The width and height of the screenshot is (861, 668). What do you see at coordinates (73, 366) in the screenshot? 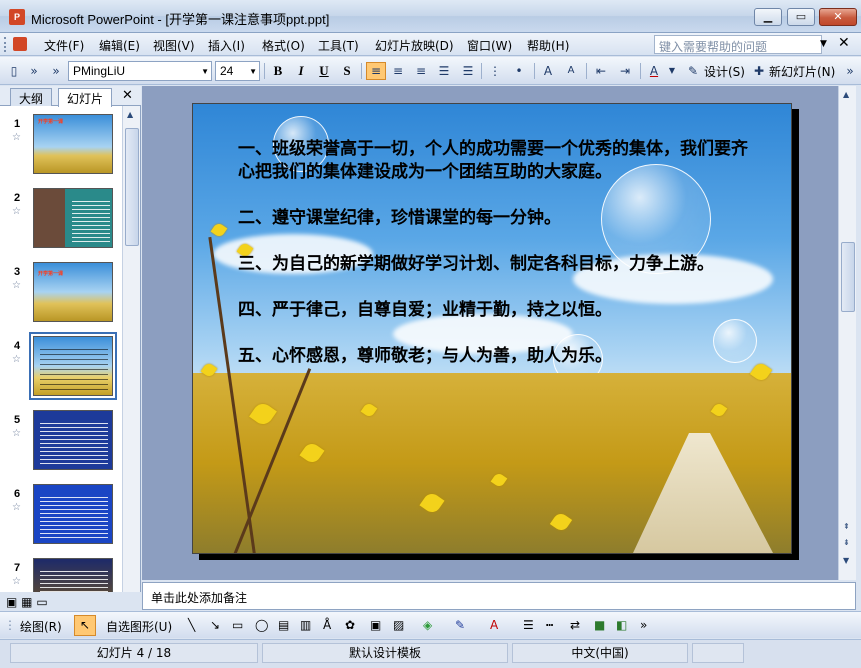
I see `slide-thumbnail-selected` at bounding box center [73, 366].